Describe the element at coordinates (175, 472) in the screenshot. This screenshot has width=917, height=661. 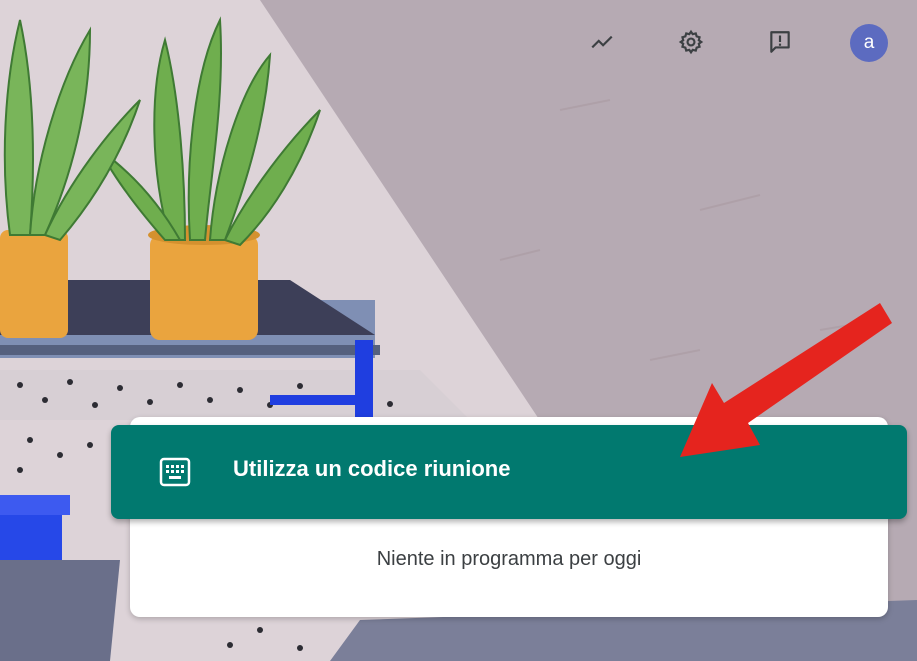
I see `keyboard-icon` at that location.